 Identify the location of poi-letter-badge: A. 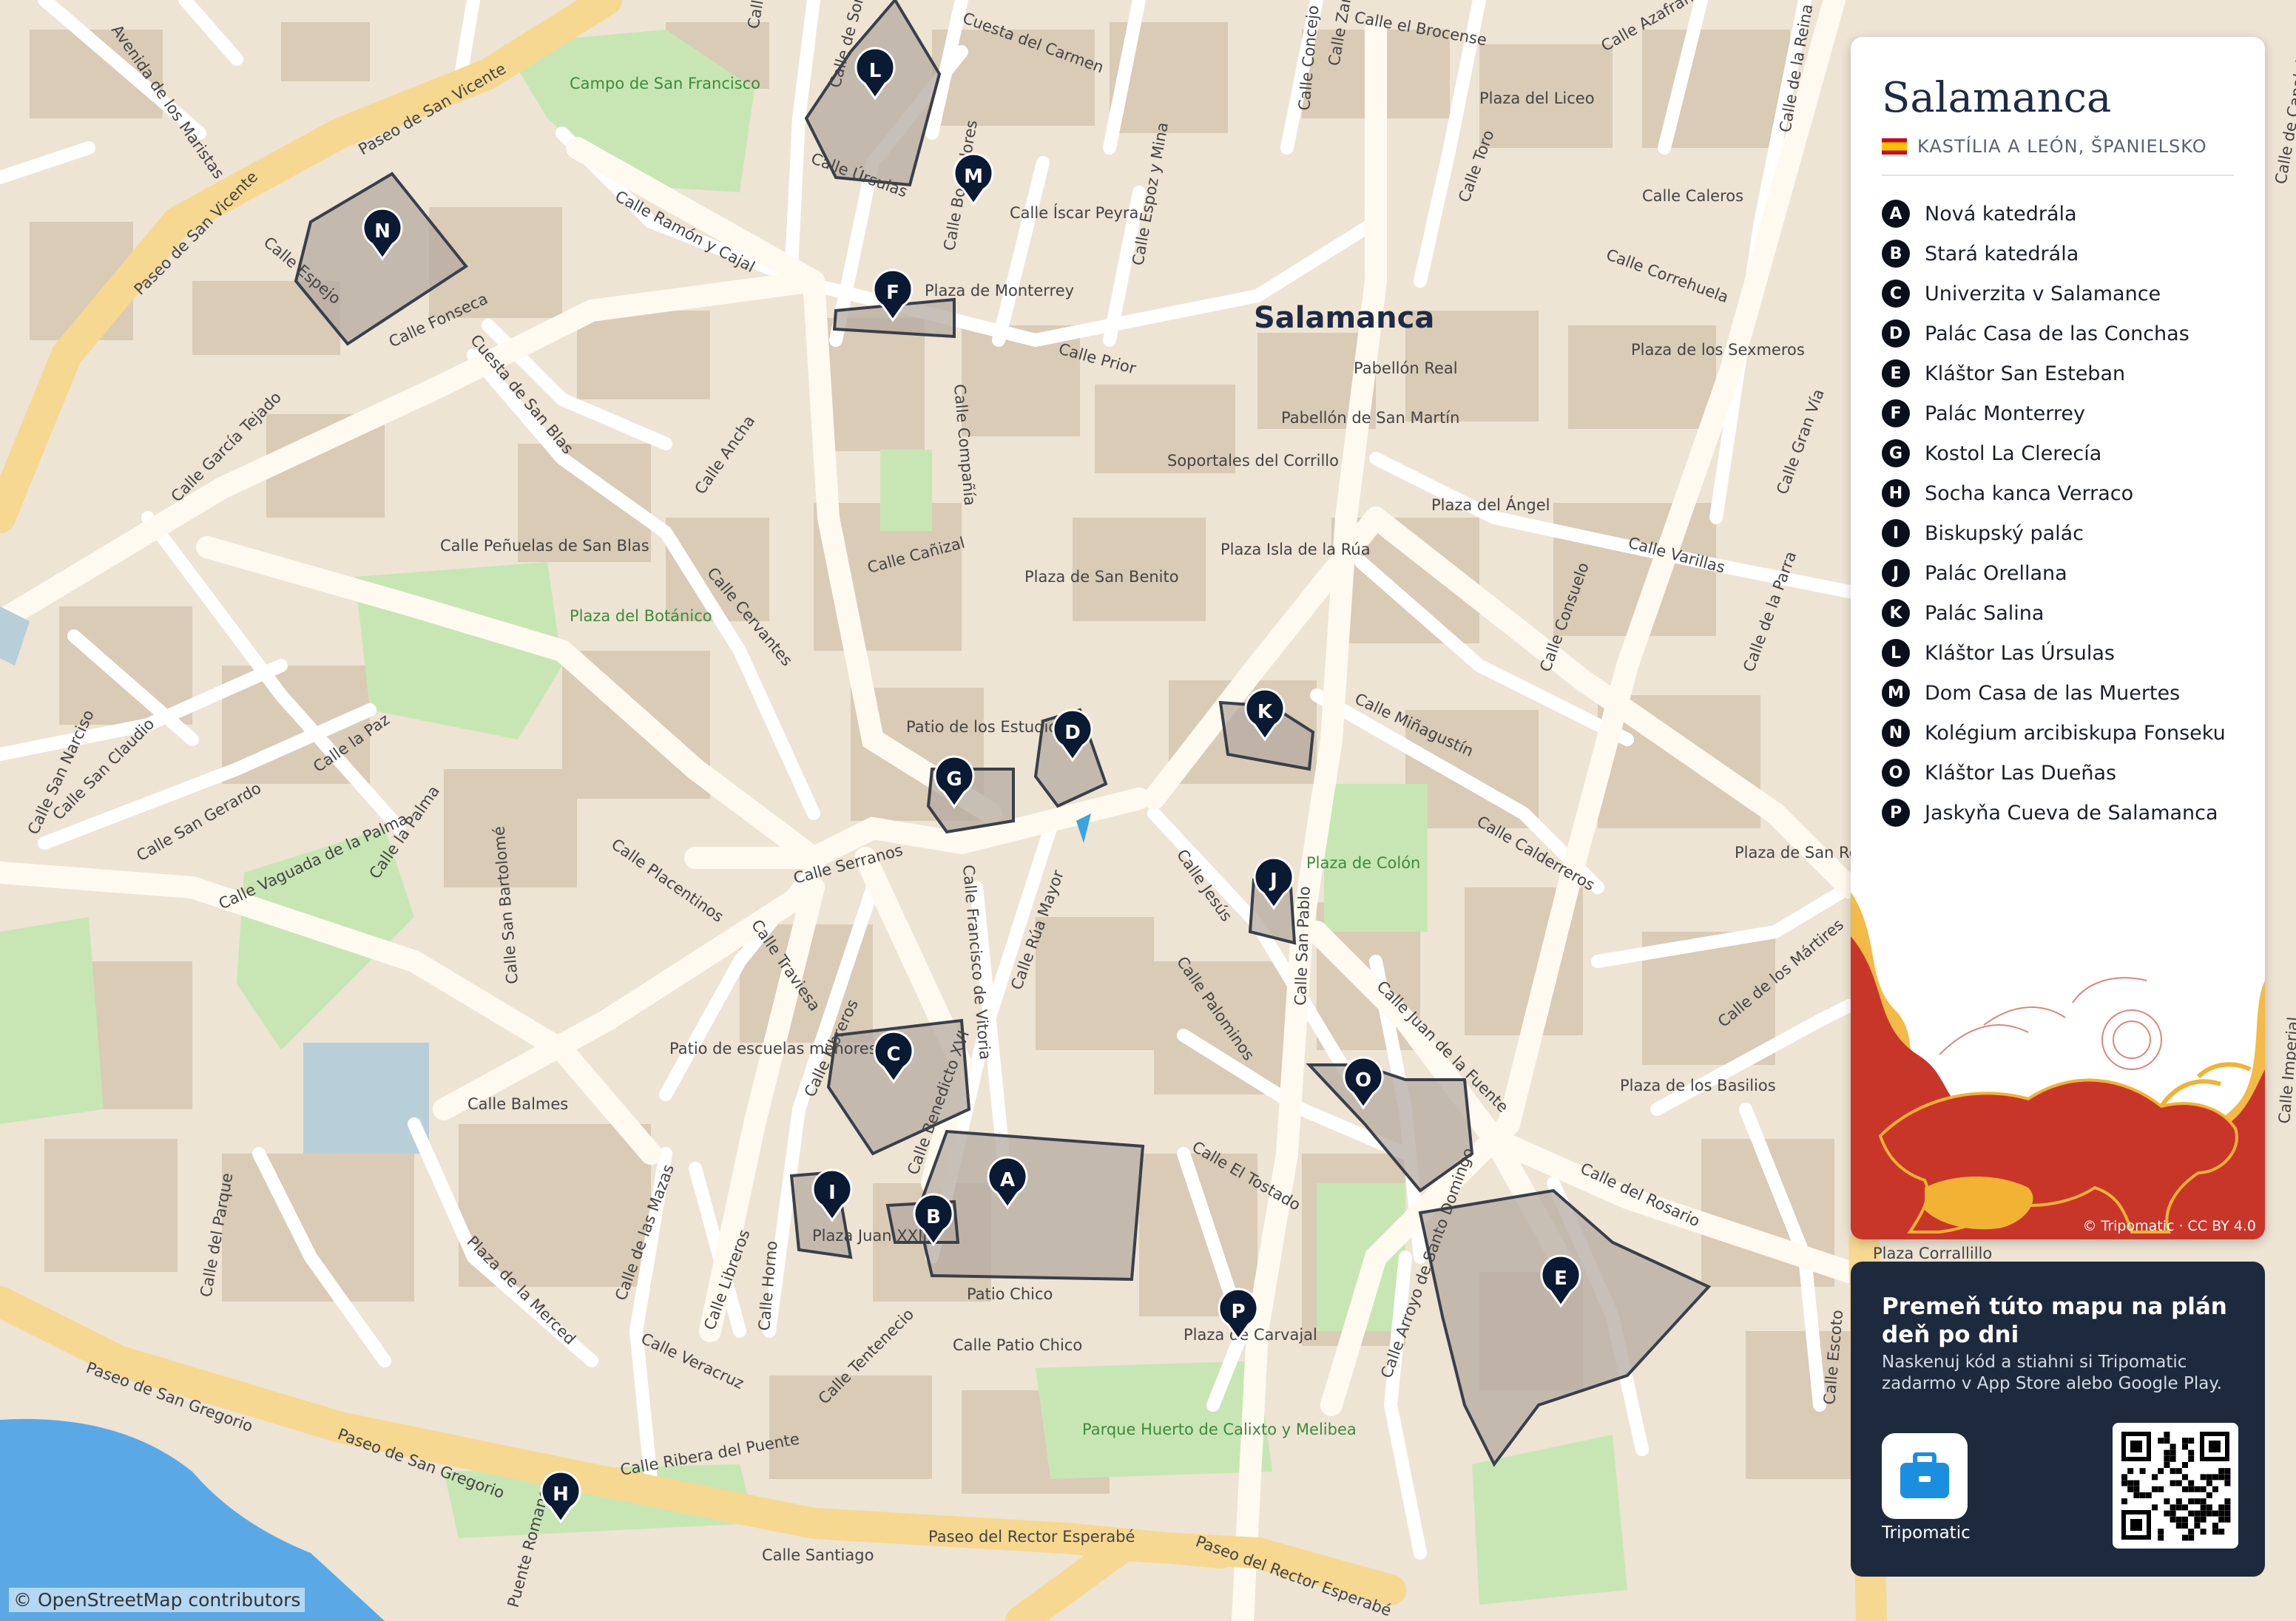
(1896, 214).